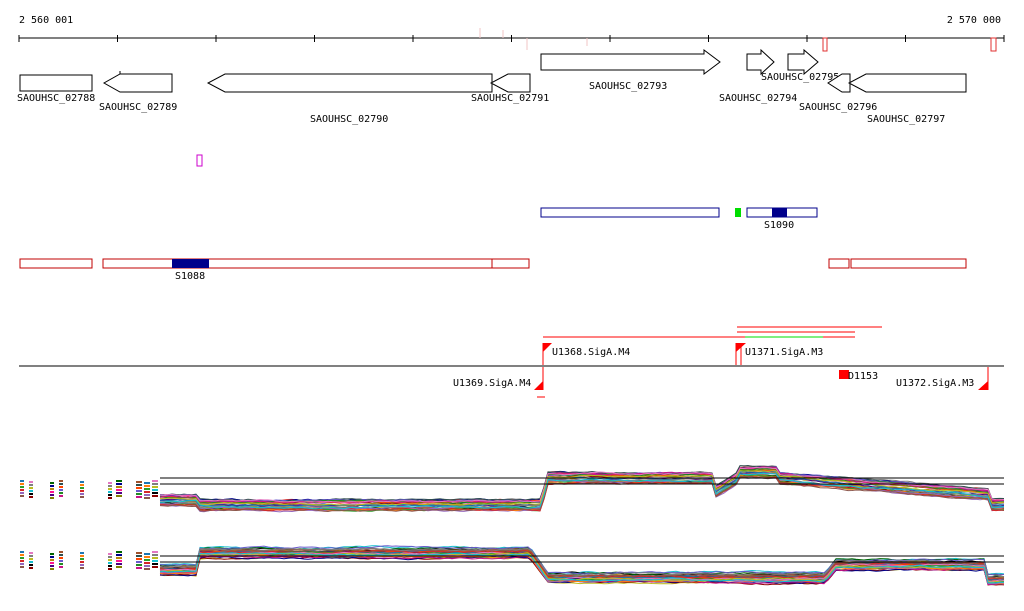 This screenshot has width=1024, height=611. What do you see at coordinates (758, 98) in the screenshot?
I see `gene-label: SAOUHSC_02794` at bounding box center [758, 98].